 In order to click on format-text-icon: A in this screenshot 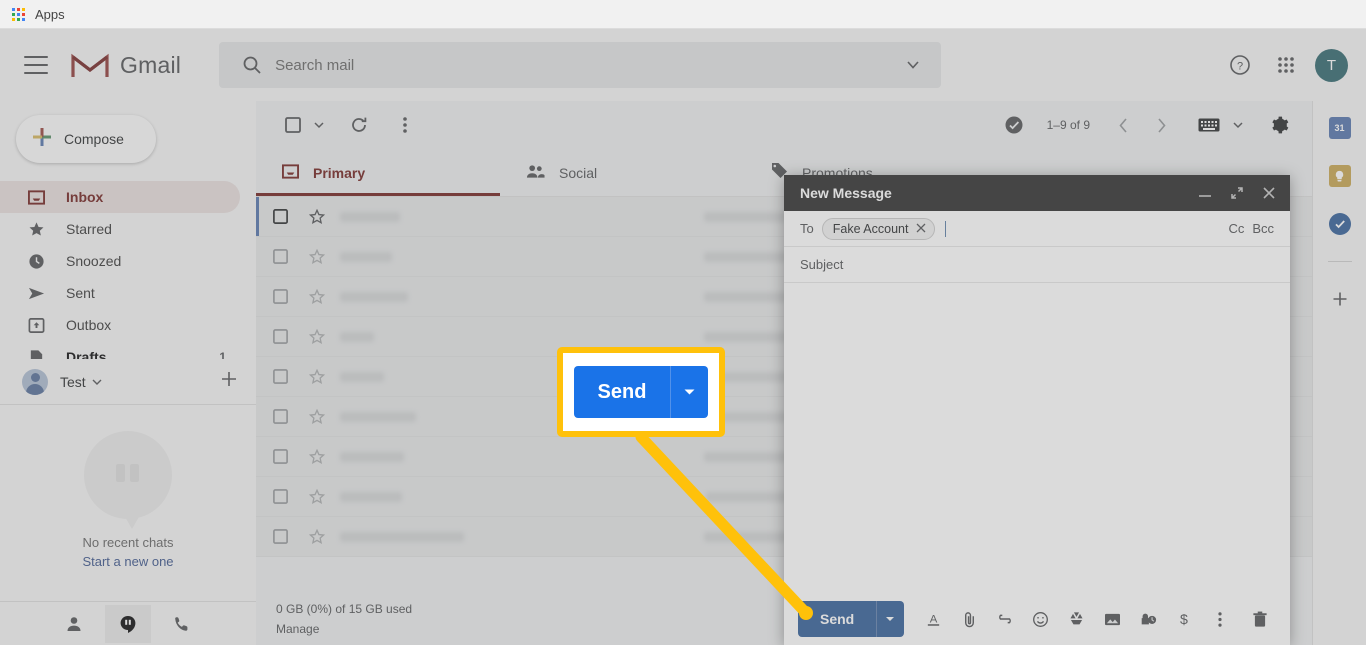, I will do `click(934, 619)`.